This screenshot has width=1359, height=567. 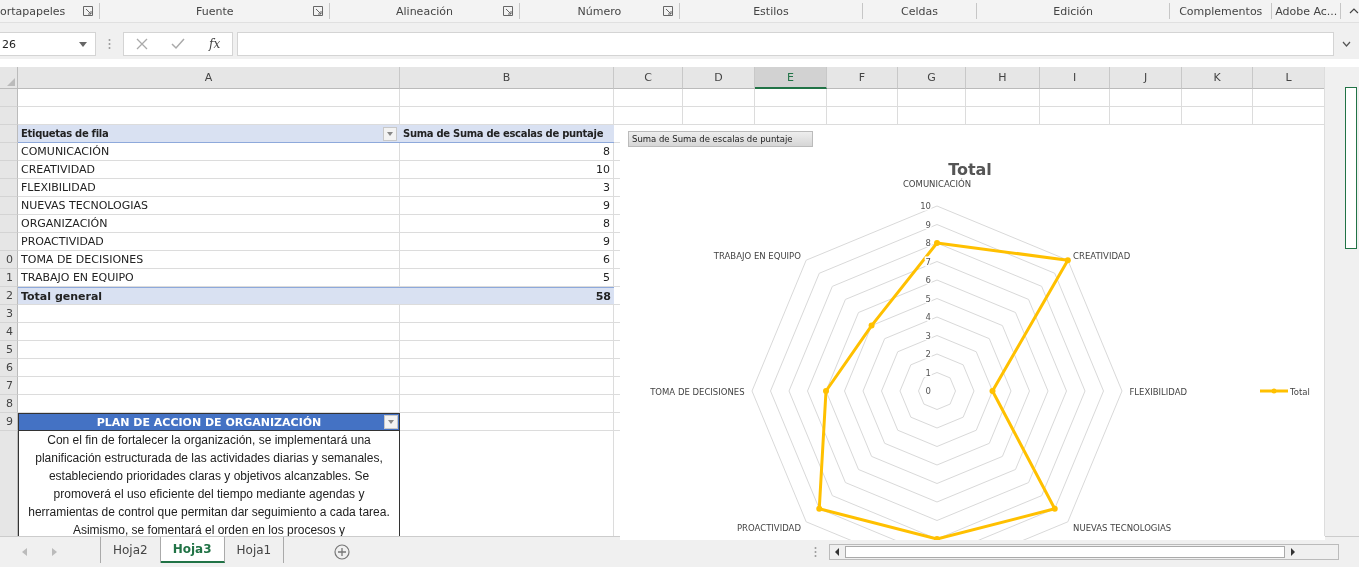 I want to click on category-label: TRABAJO EN EQUIPO, so click(x=757, y=255).